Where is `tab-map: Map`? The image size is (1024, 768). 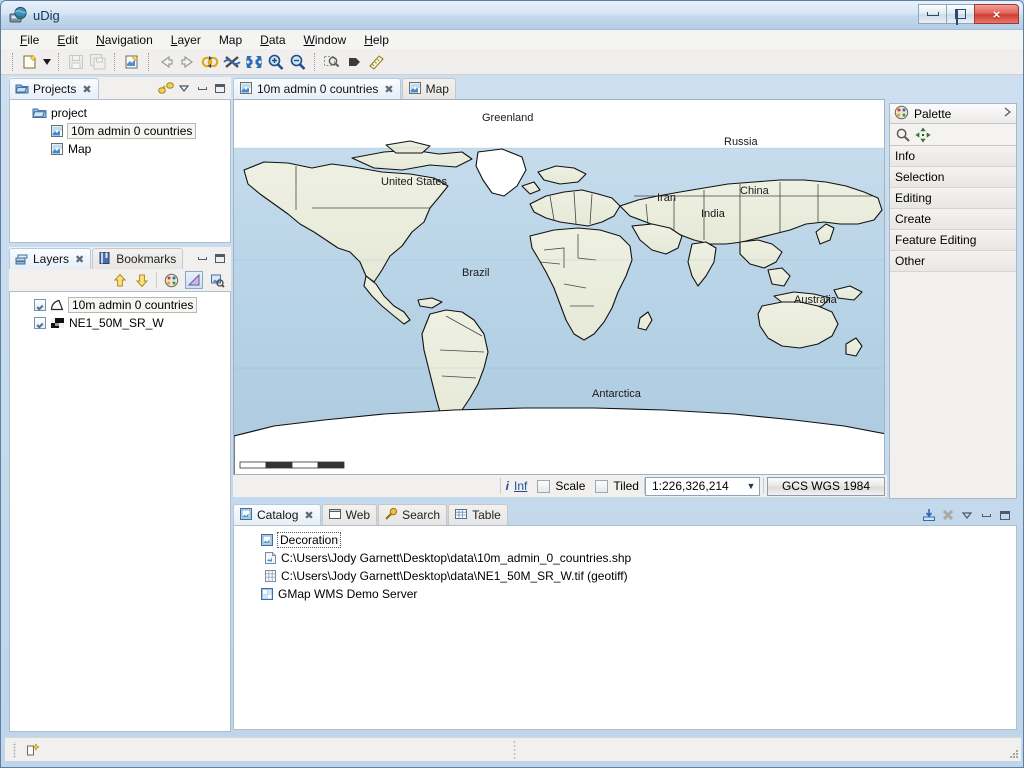
tab-map: Map is located at coordinates (428, 88).